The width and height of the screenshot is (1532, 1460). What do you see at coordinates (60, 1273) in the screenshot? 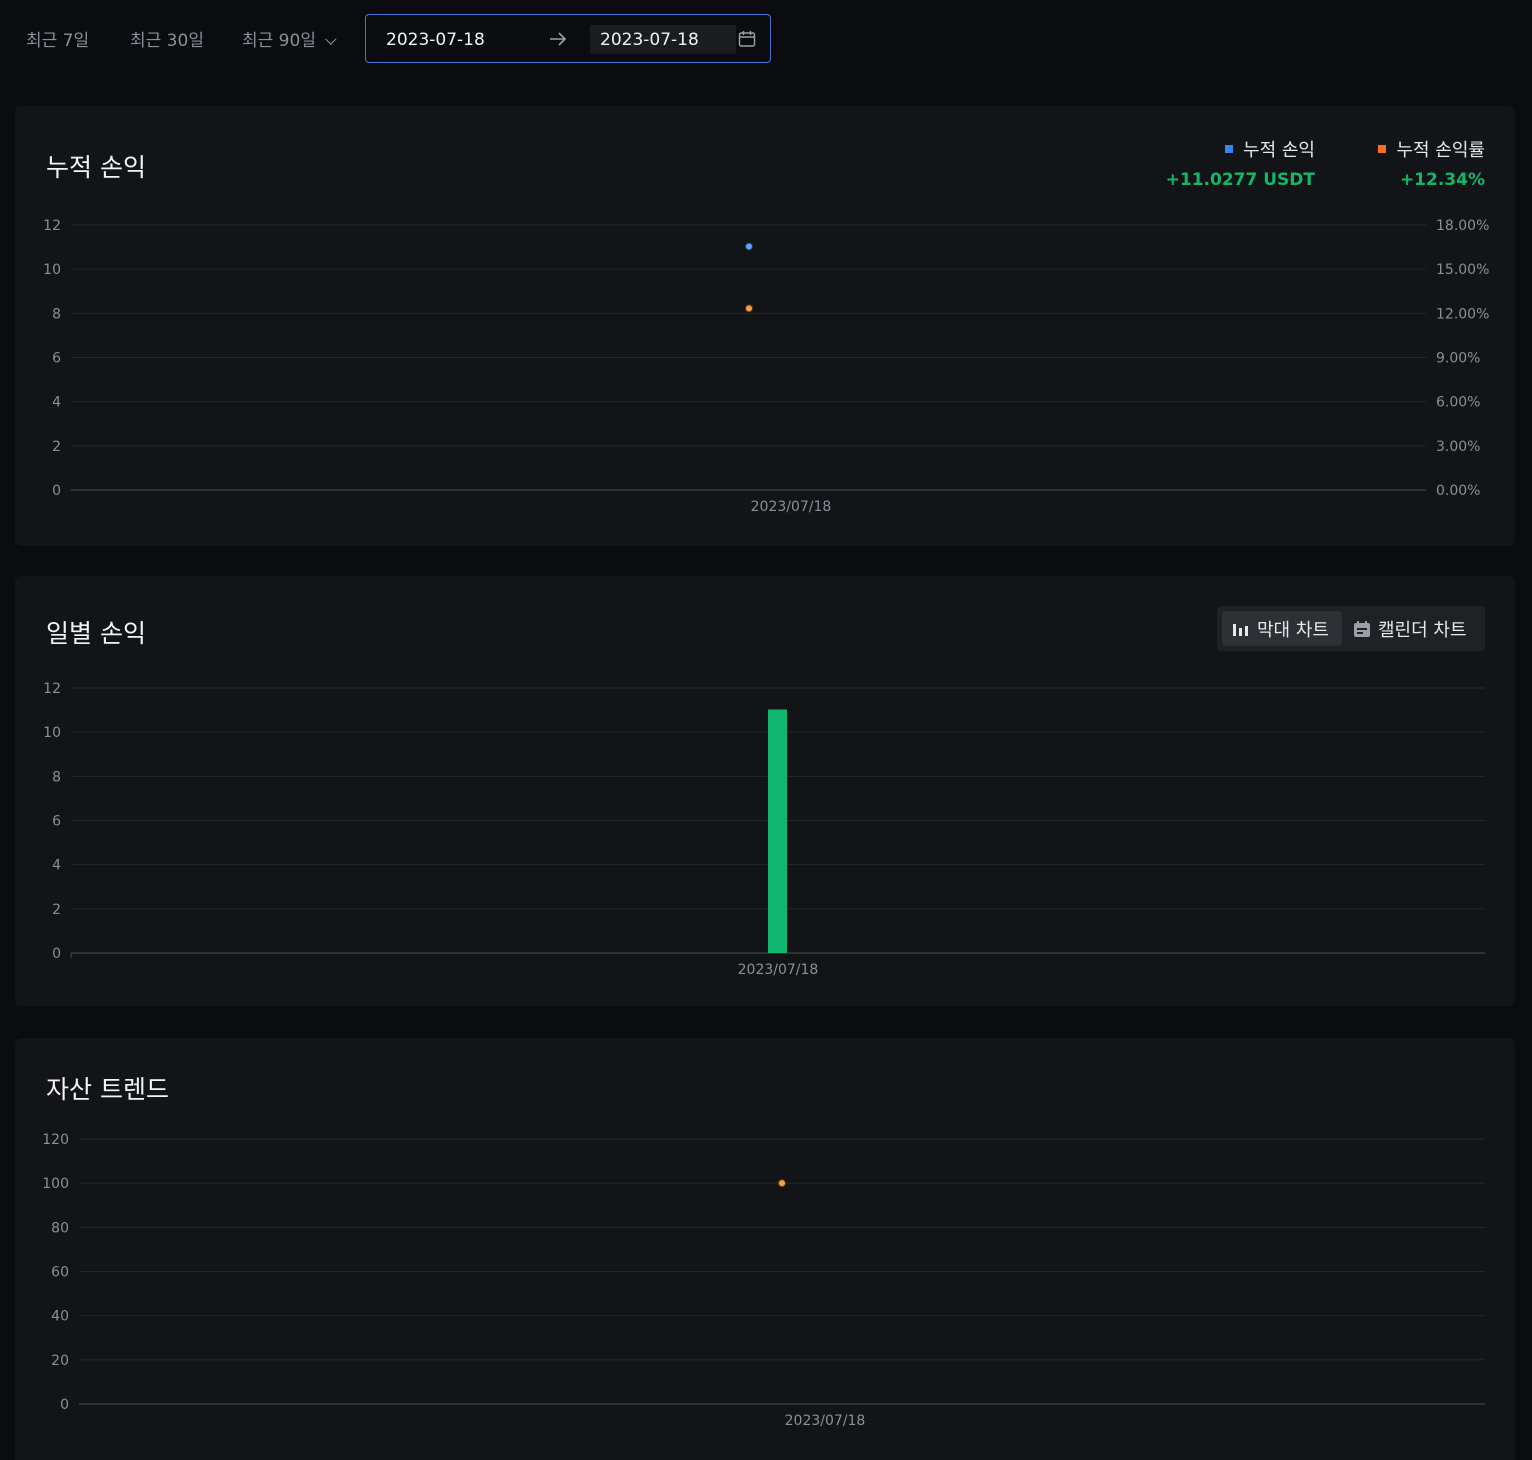
I see `y-tick-label: 60` at bounding box center [60, 1273].